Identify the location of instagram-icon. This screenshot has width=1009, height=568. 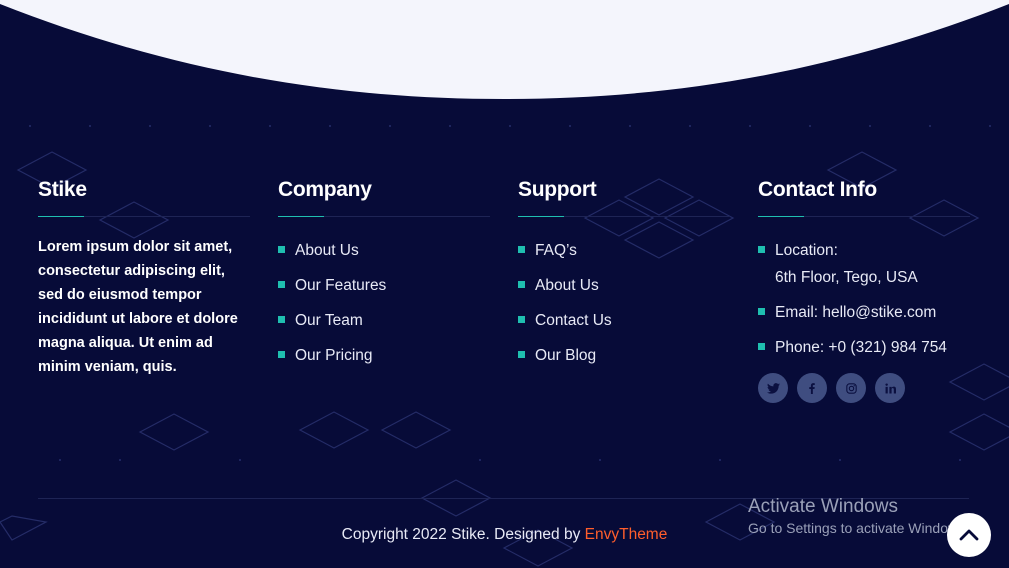
(851, 388).